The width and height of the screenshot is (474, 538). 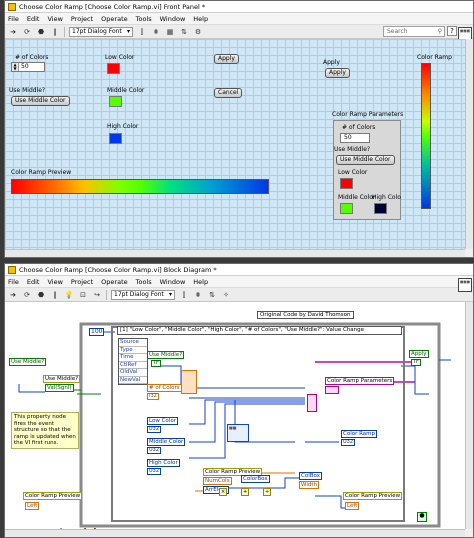 What do you see at coordinates (97, 31) in the screenshot?
I see `font-select-value: 17pt Dialog Font` at bounding box center [97, 31].